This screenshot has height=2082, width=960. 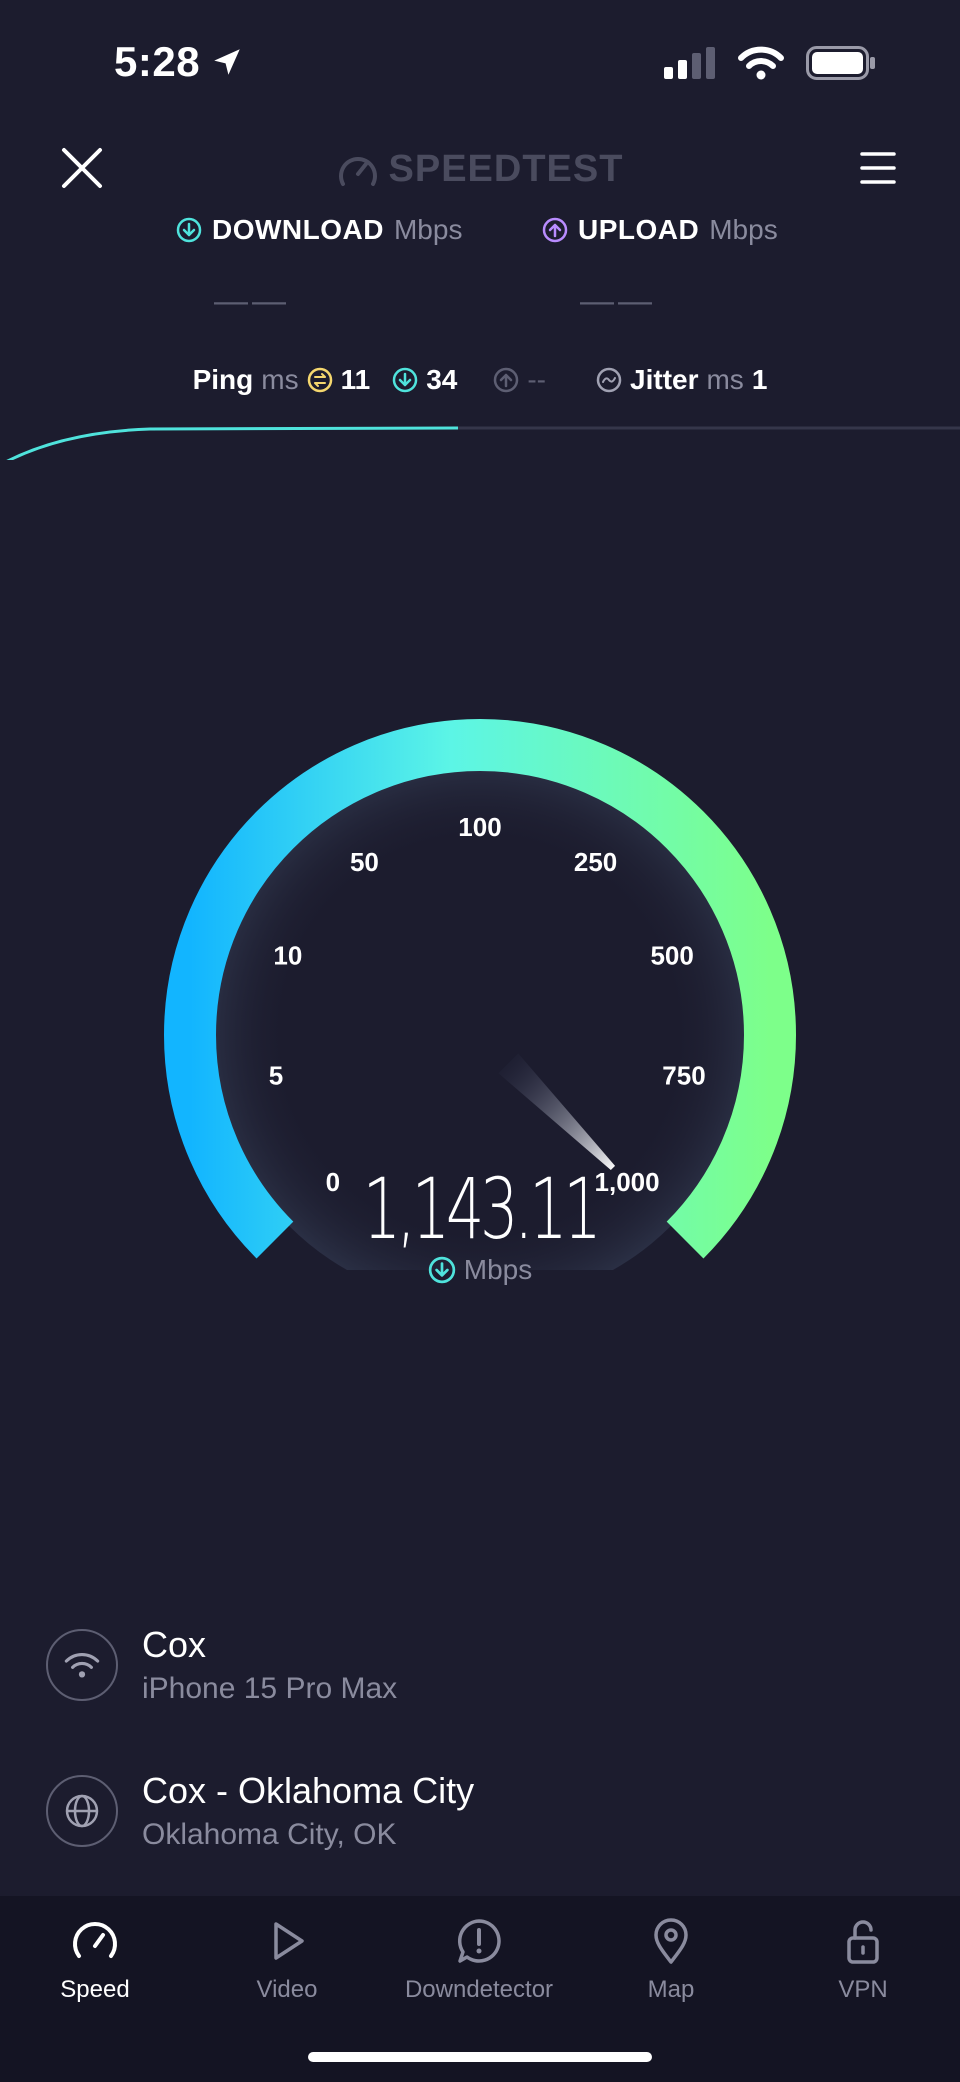 I want to click on tab-speed: Speed, so click(x=95, y=1960).